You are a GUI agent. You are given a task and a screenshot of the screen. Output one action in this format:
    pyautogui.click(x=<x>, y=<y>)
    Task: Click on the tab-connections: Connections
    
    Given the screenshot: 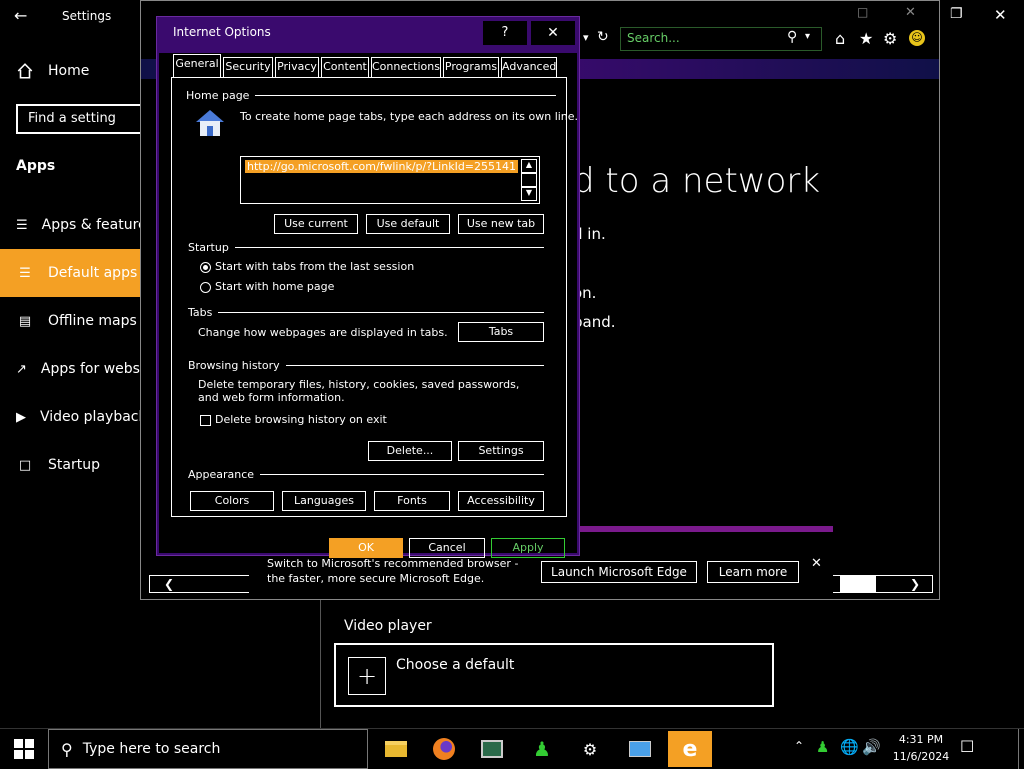 What is the action you would take?
    pyautogui.click(x=406, y=67)
    